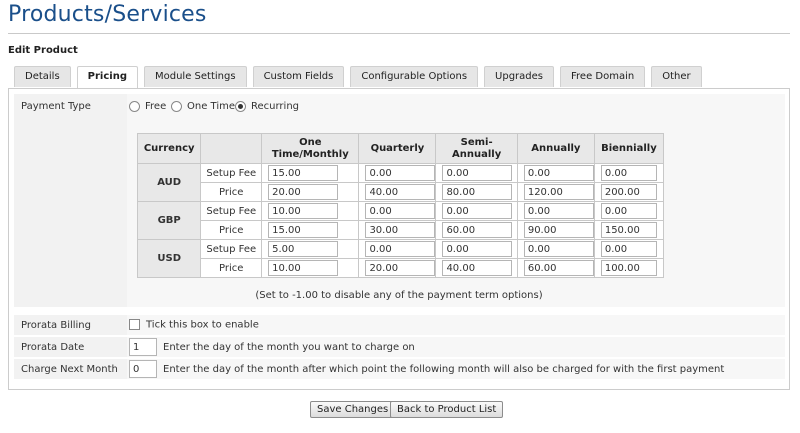  Describe the element at coordinates (555, 148) in the screenshot. I see `header-annually: Annually` at that location.